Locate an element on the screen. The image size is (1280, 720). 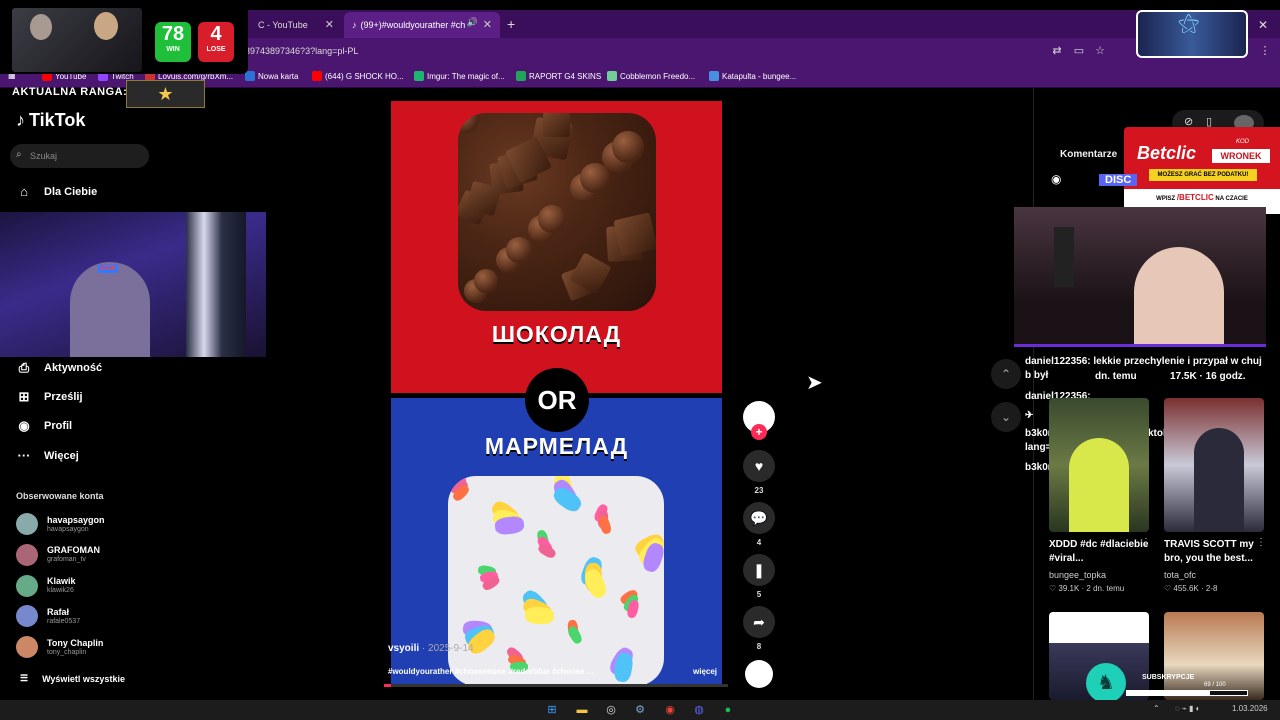
account-name: Rafał is located at coordinates (58, 611).